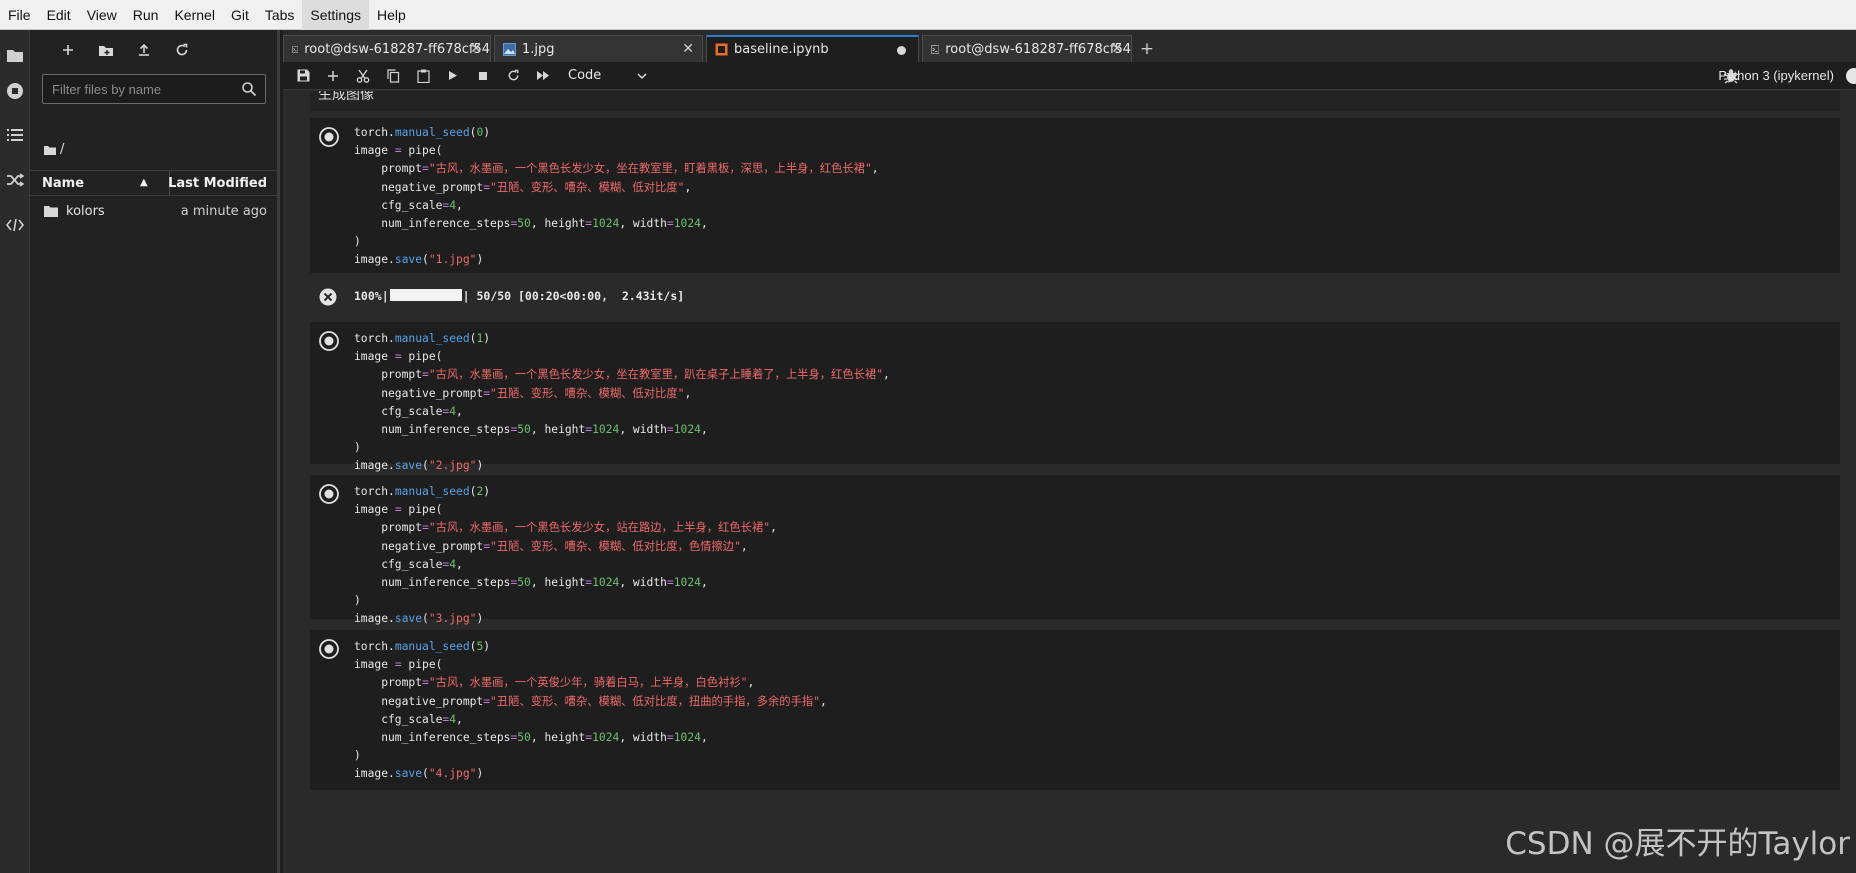 This screenshot has height=873, width=1856. Describe the element at coordinates (656, 375) in the screenshot. I see `code-string: 古风，水墨画，一个黑色长发少女，坐在教室里，趴在桌子上睡着了，上半身，红色长裙` at that location.